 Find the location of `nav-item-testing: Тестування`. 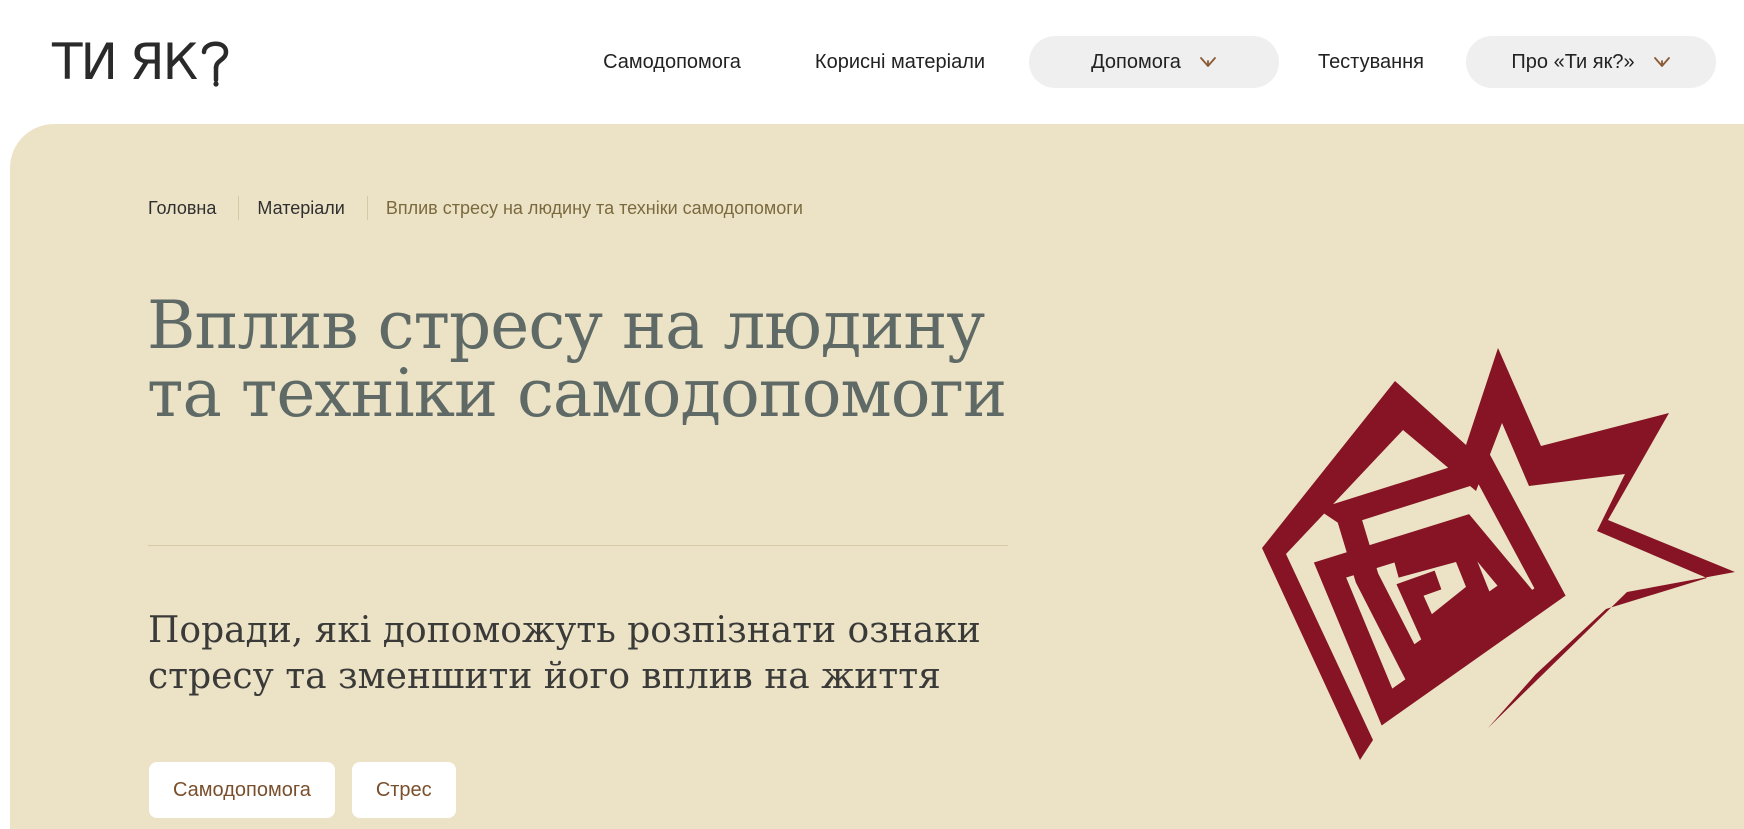

nav-item-testing: Тестування is located at coordinates (1371, 62).